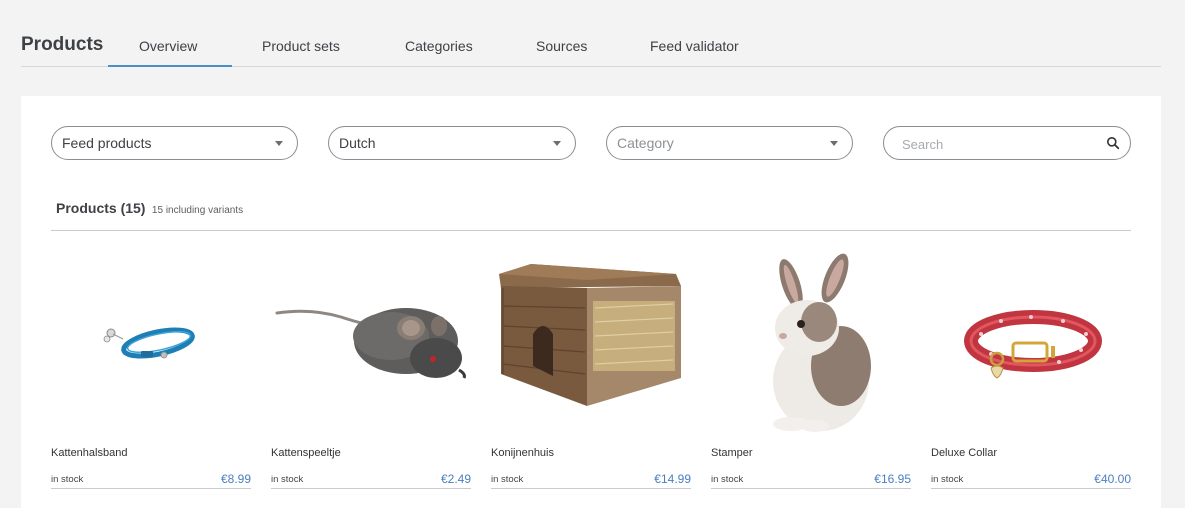 The image size is (1185, 508). I want to click on product-card: Stamper in stock €16.95, so click(811, 368).